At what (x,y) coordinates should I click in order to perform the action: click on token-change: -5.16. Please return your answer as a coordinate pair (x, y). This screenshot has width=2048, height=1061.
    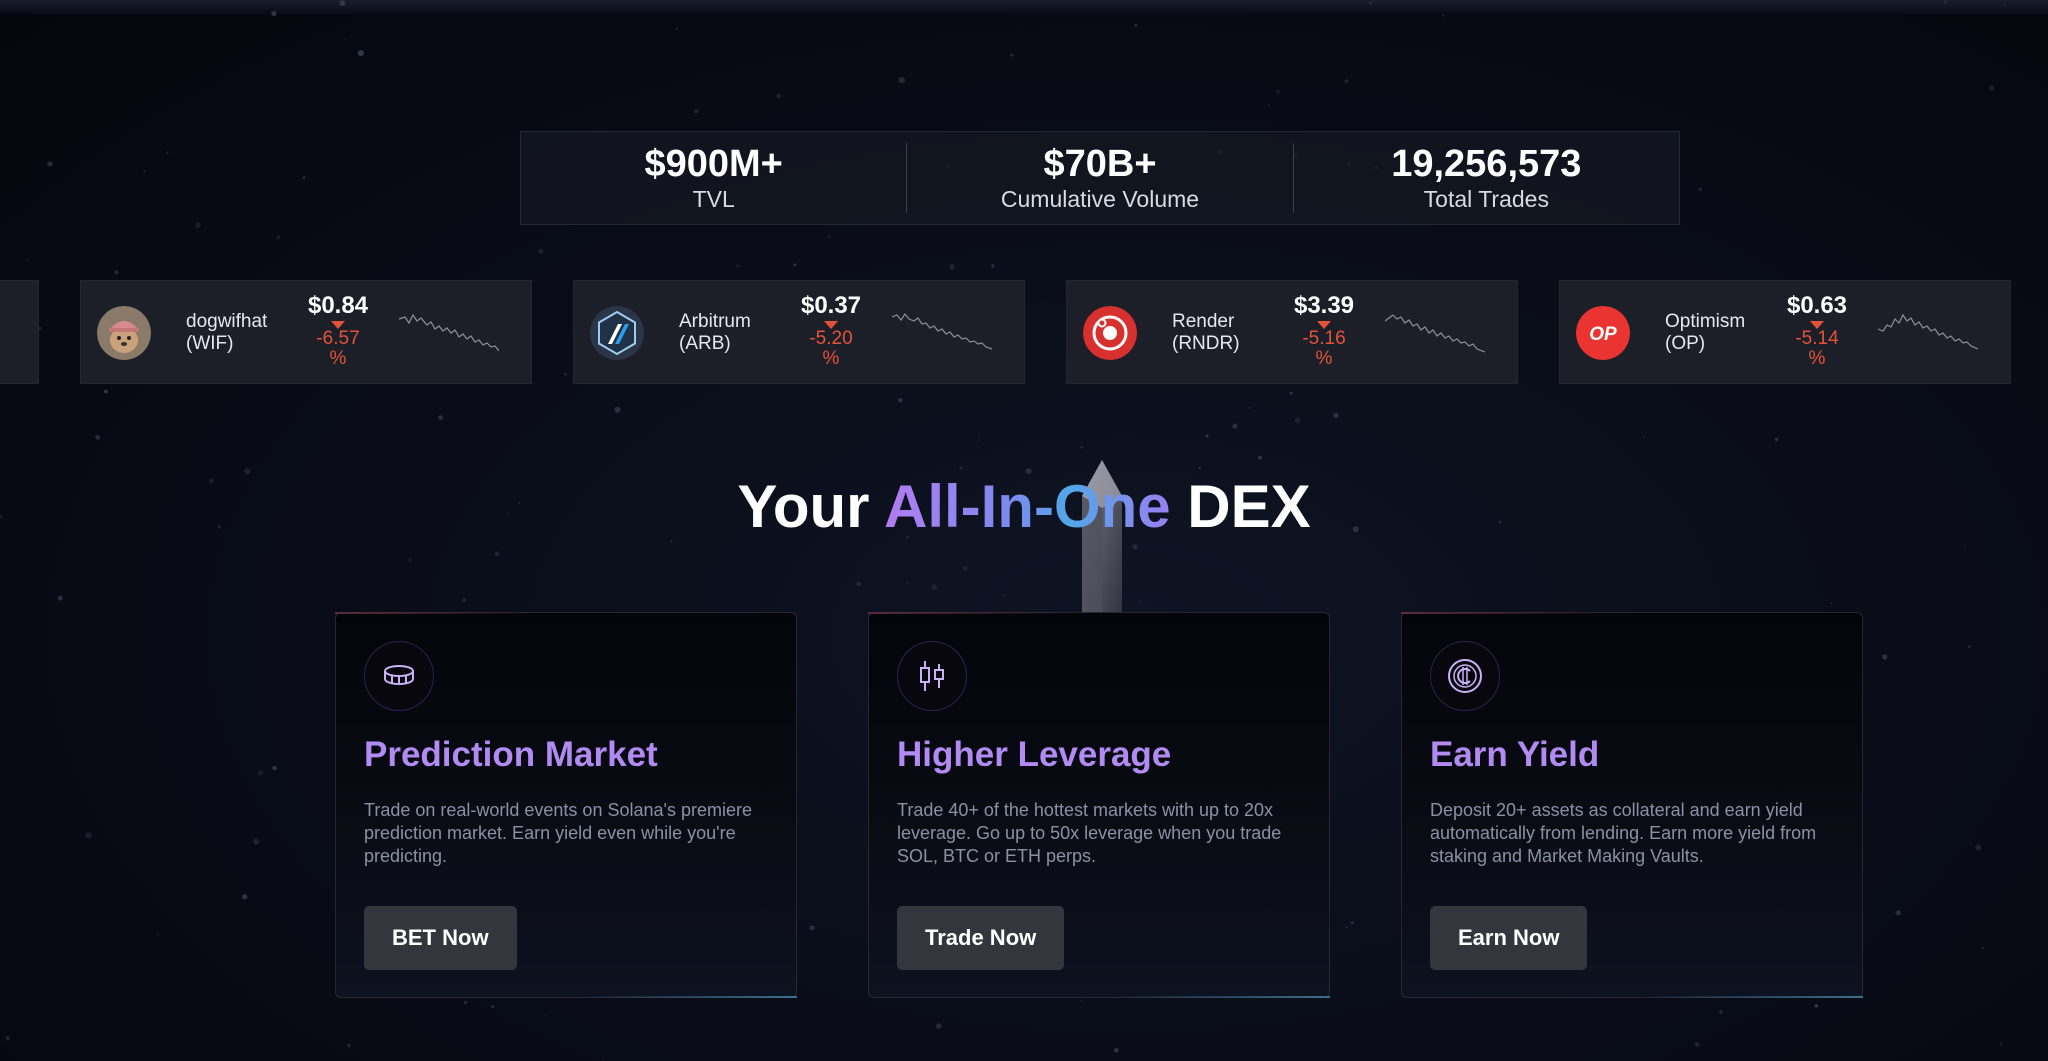
    Looking at the image, I should click on (1324, 338).